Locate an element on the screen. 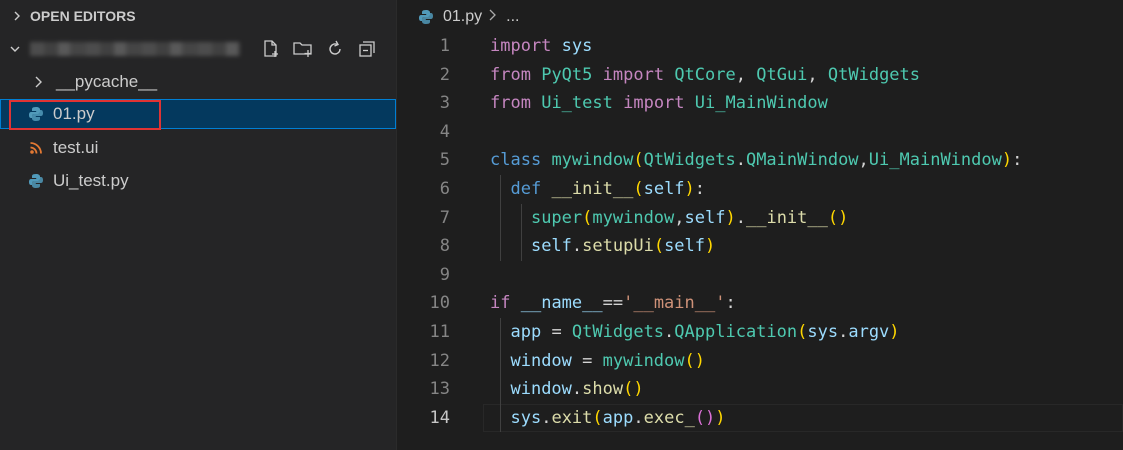 The image size is (1123, 450). code-line: 13 window.show() is located at coordinates (760, 389).